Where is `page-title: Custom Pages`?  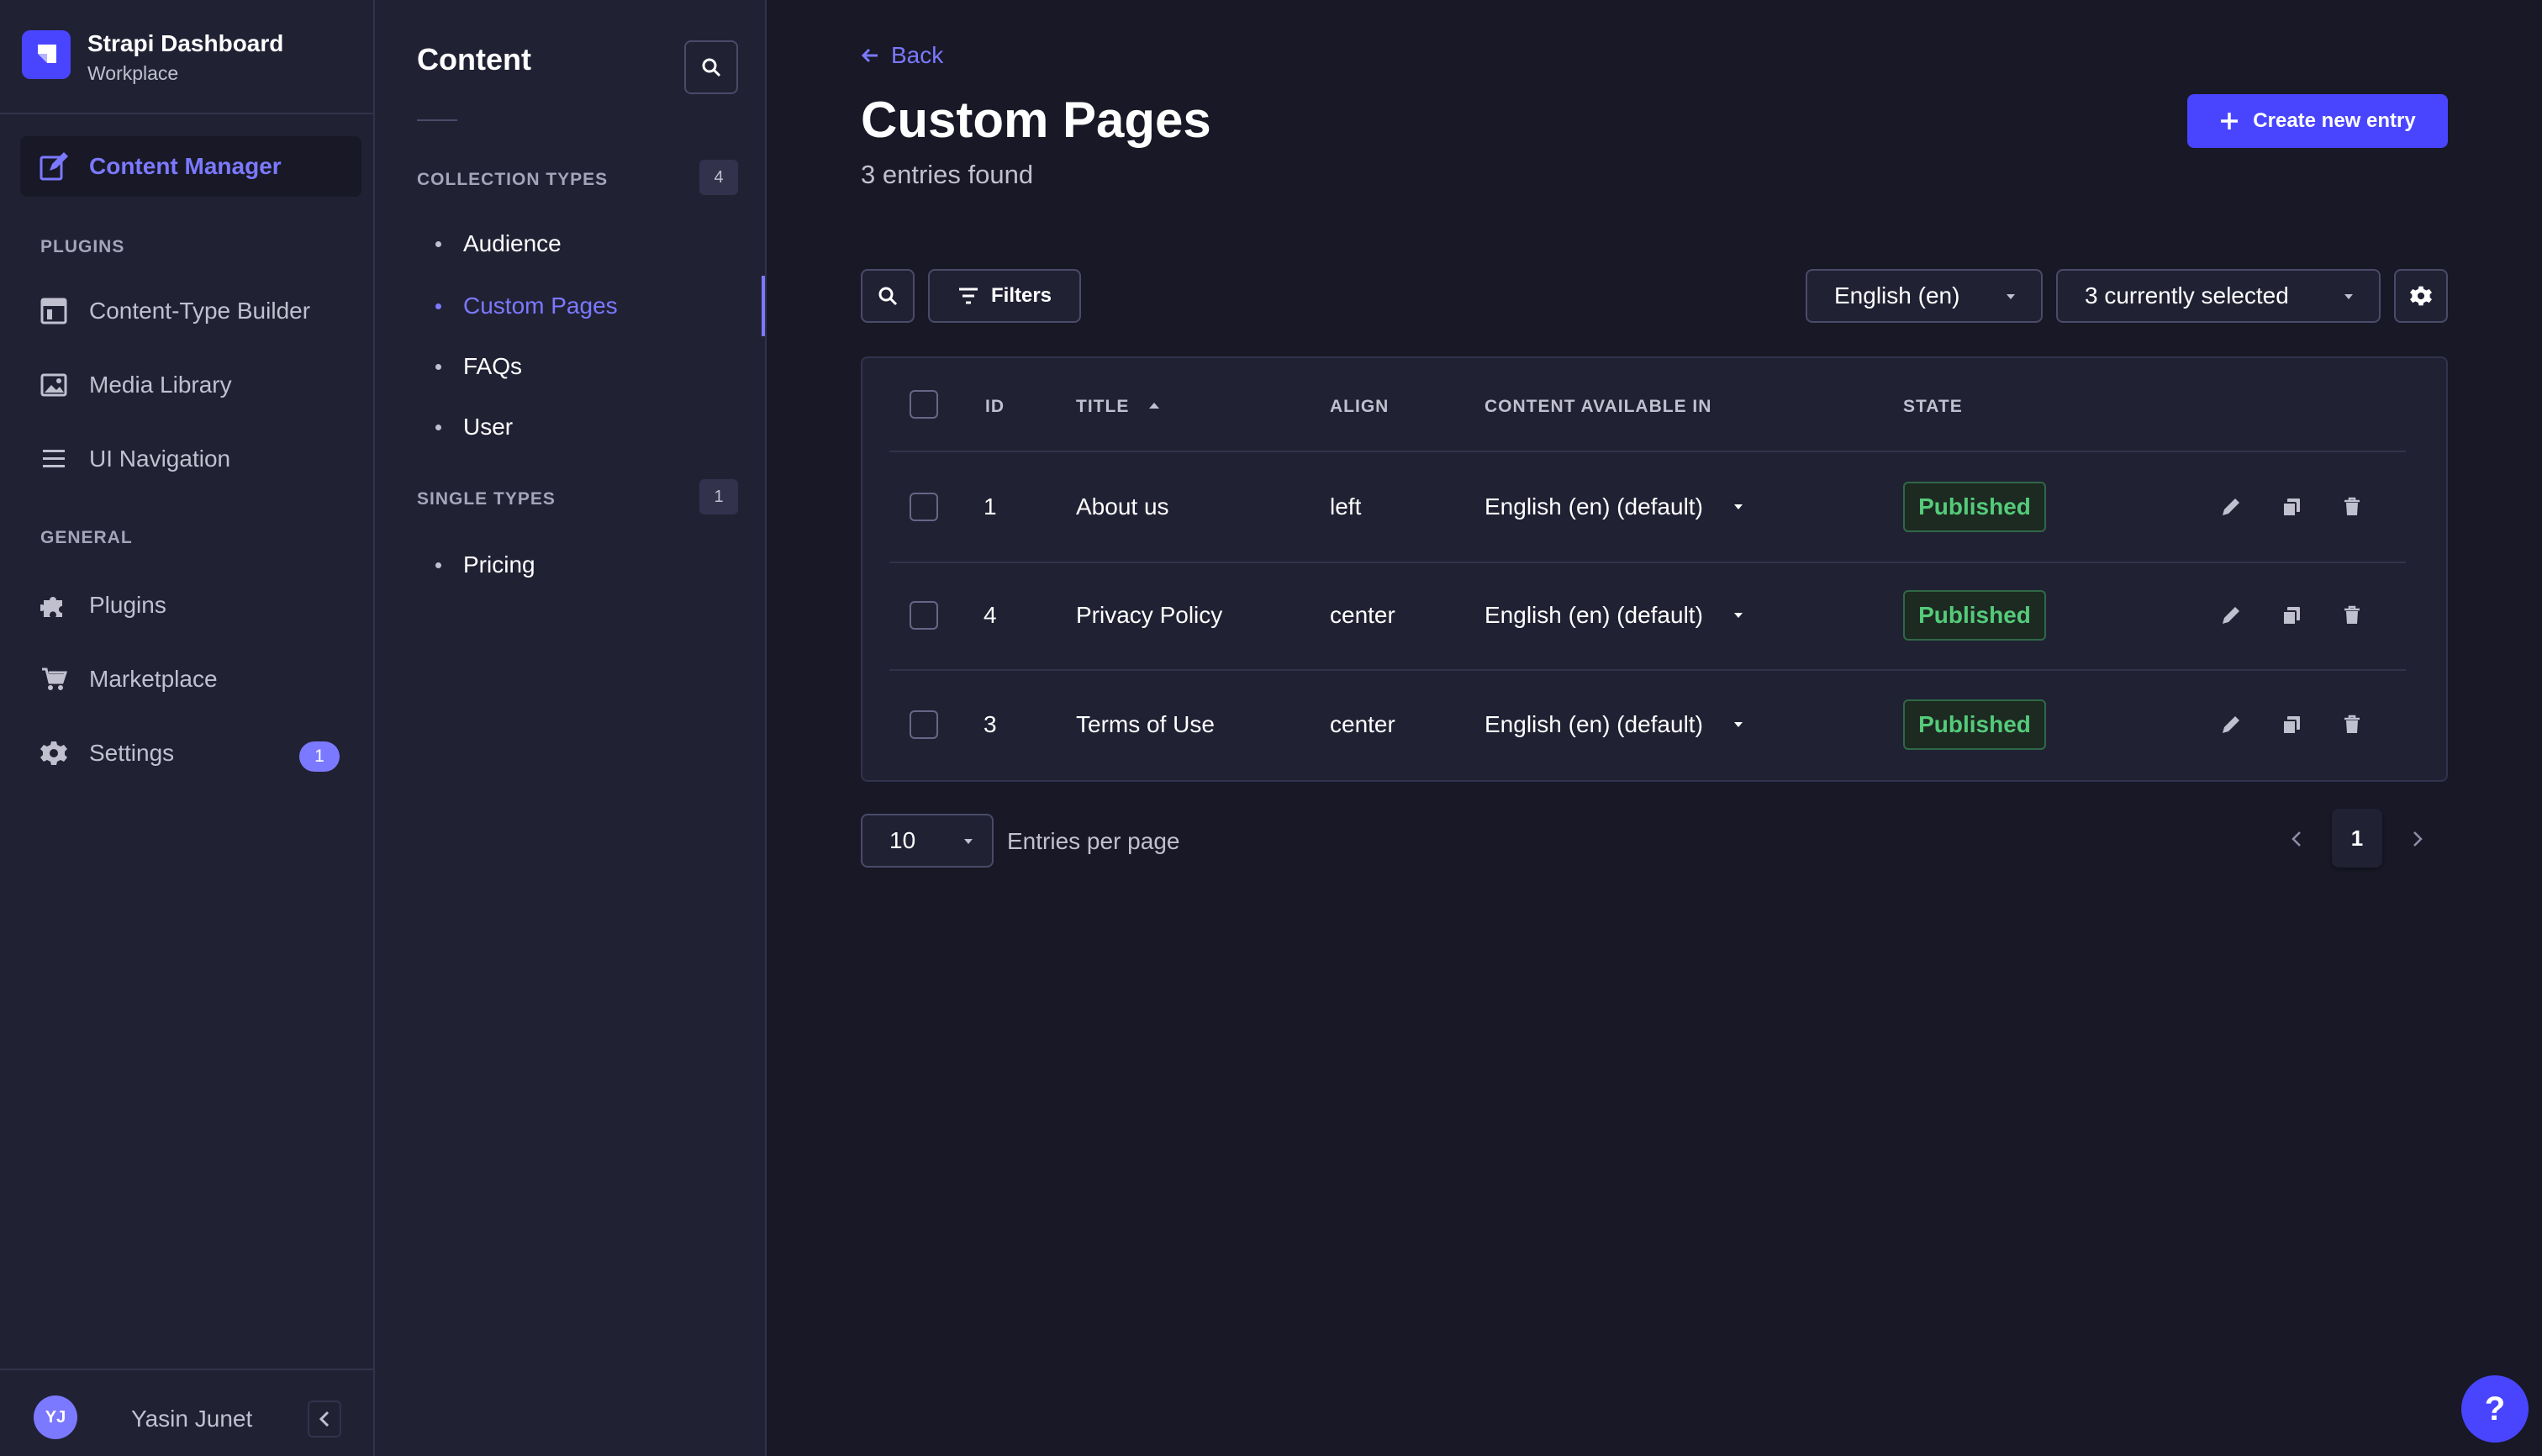
page-title: Custom Pages is located at coordinates (1036, 120).